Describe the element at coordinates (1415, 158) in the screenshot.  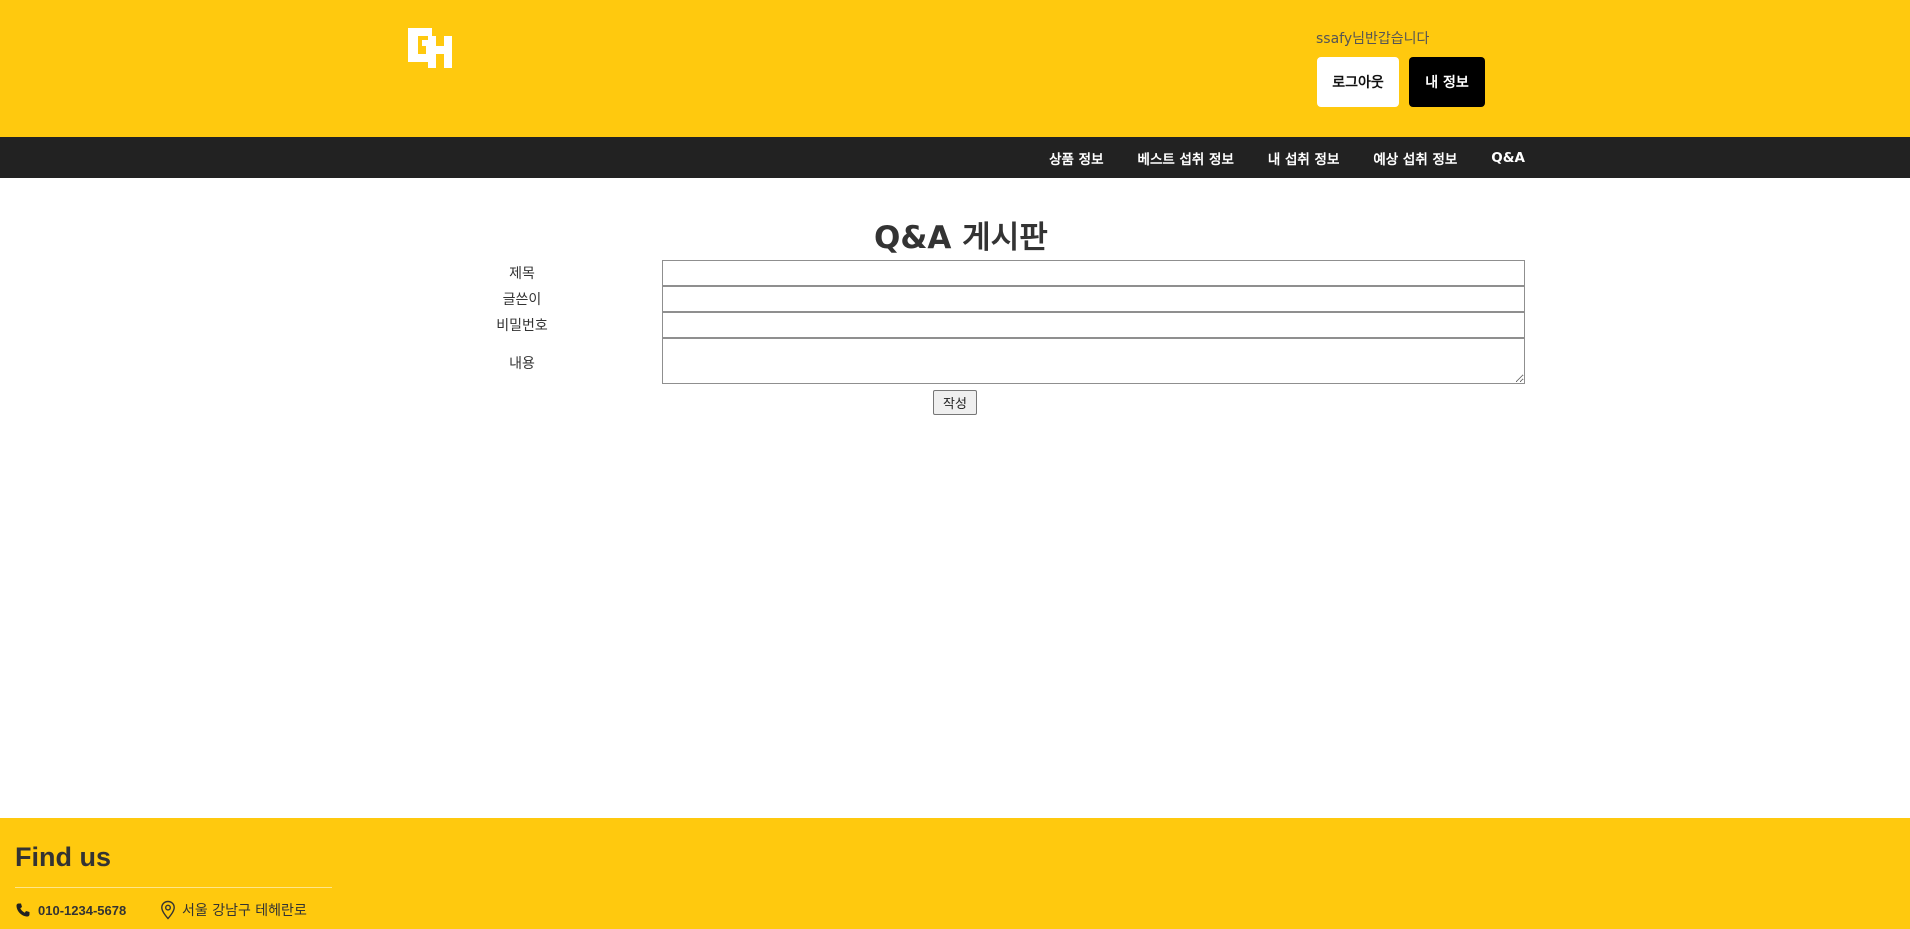
I see `nav-item-expected-intake: 예상 섭취 정보` at that location.